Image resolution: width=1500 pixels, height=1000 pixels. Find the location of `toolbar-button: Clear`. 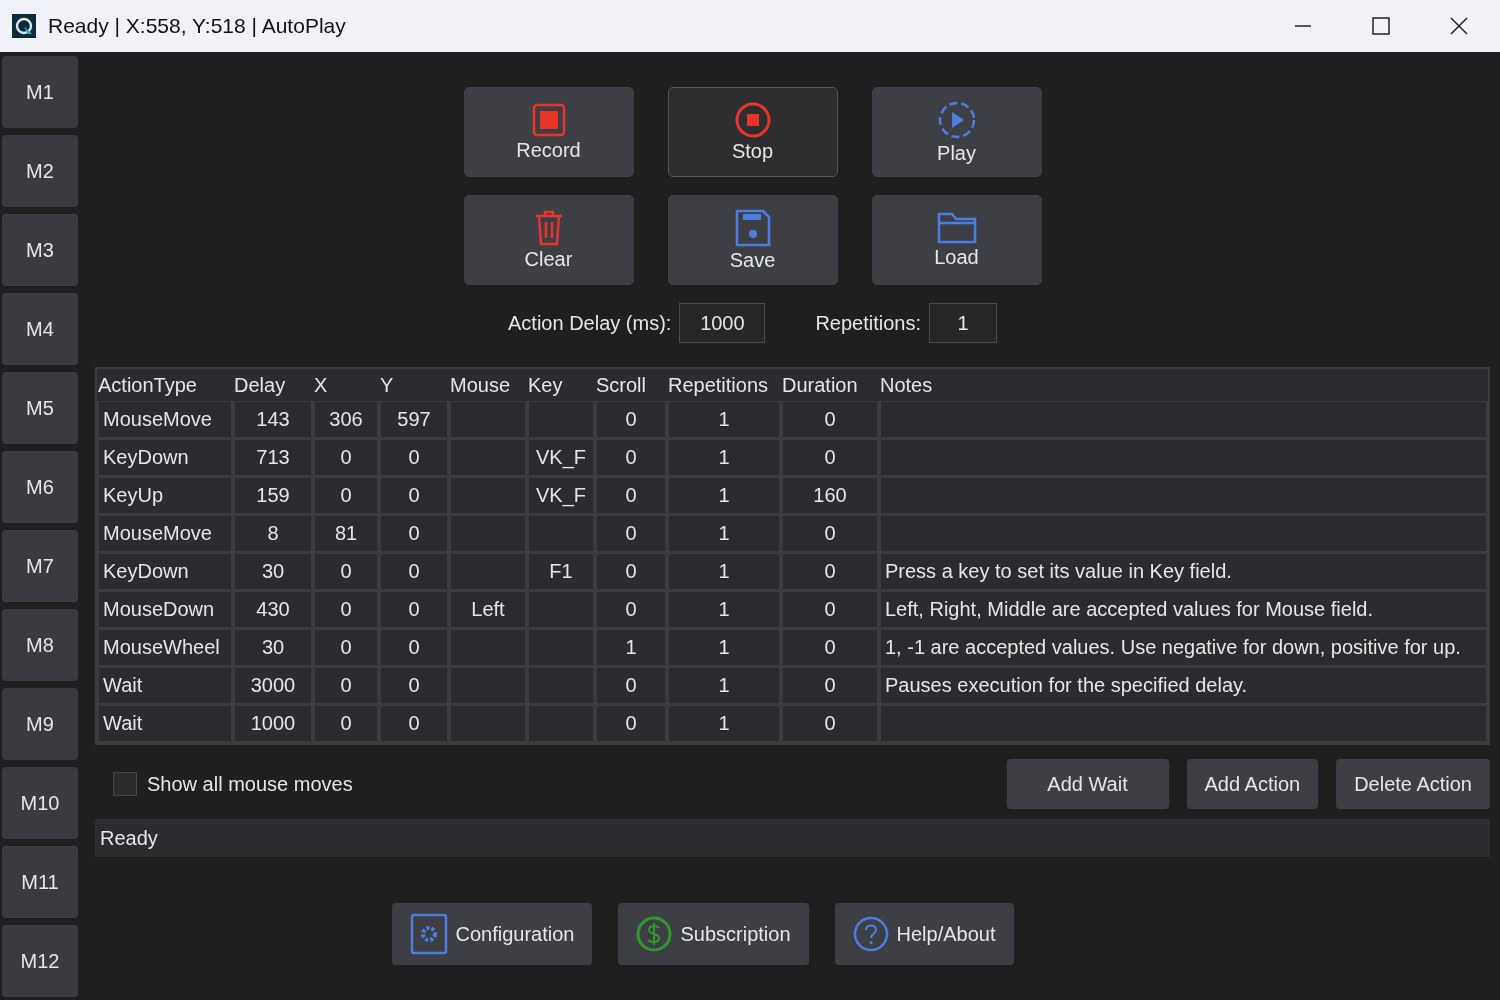

toolbar-button: Clear is located at coordinates (548, 240).